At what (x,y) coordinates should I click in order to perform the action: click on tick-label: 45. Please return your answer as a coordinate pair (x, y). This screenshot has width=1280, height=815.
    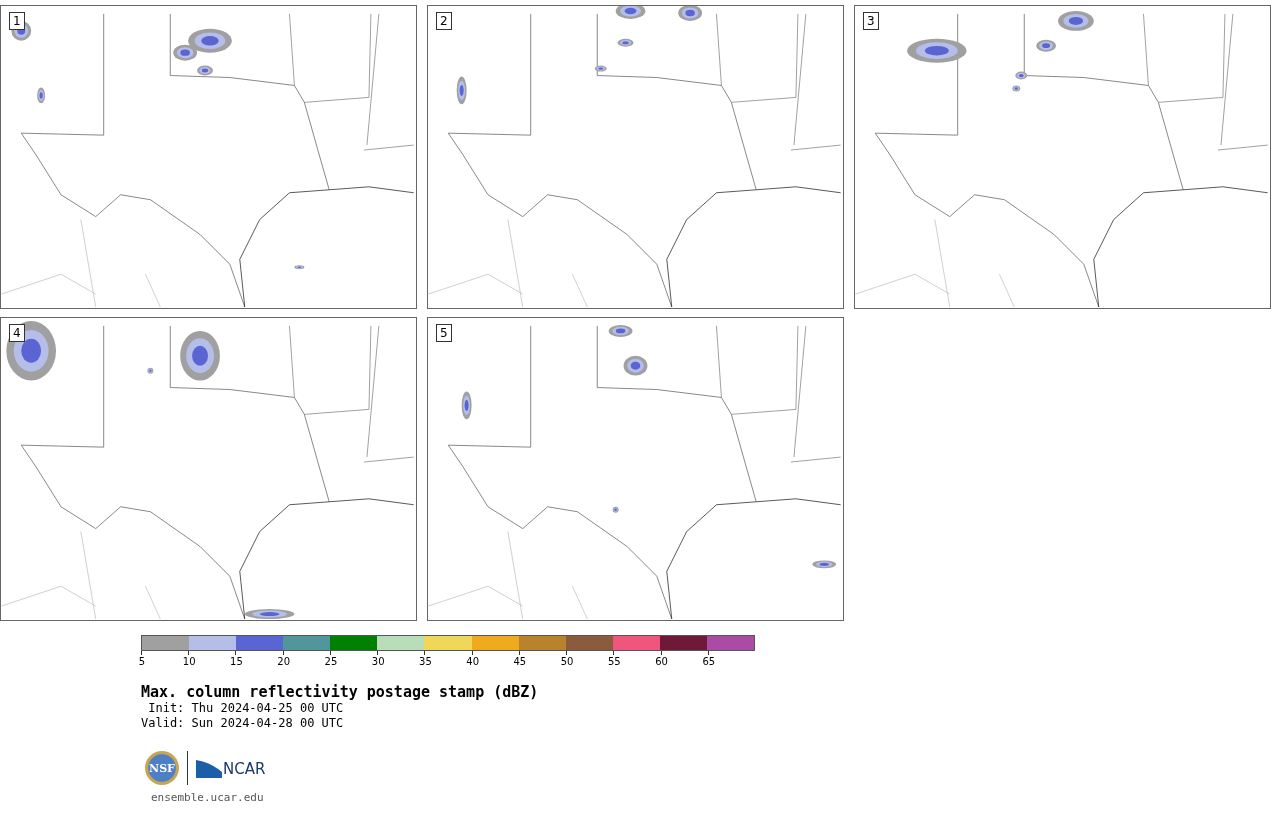
    Looking at the image, I should click on (520, 661).